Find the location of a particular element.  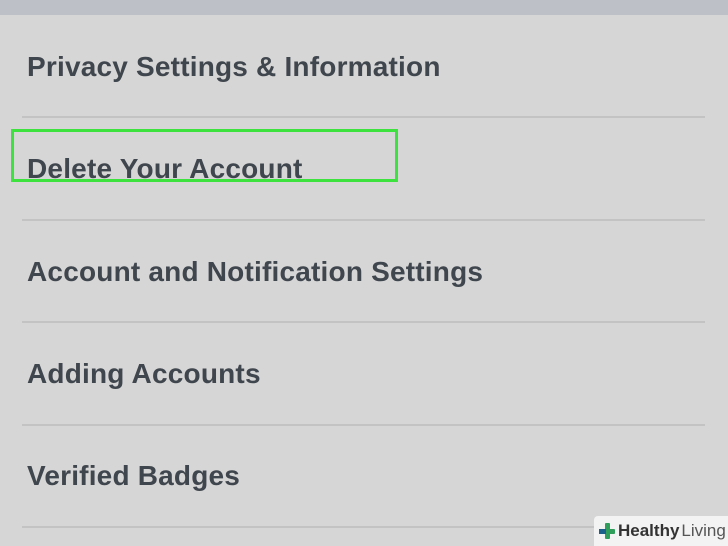

top-strip is located at coordinates (364, 7).